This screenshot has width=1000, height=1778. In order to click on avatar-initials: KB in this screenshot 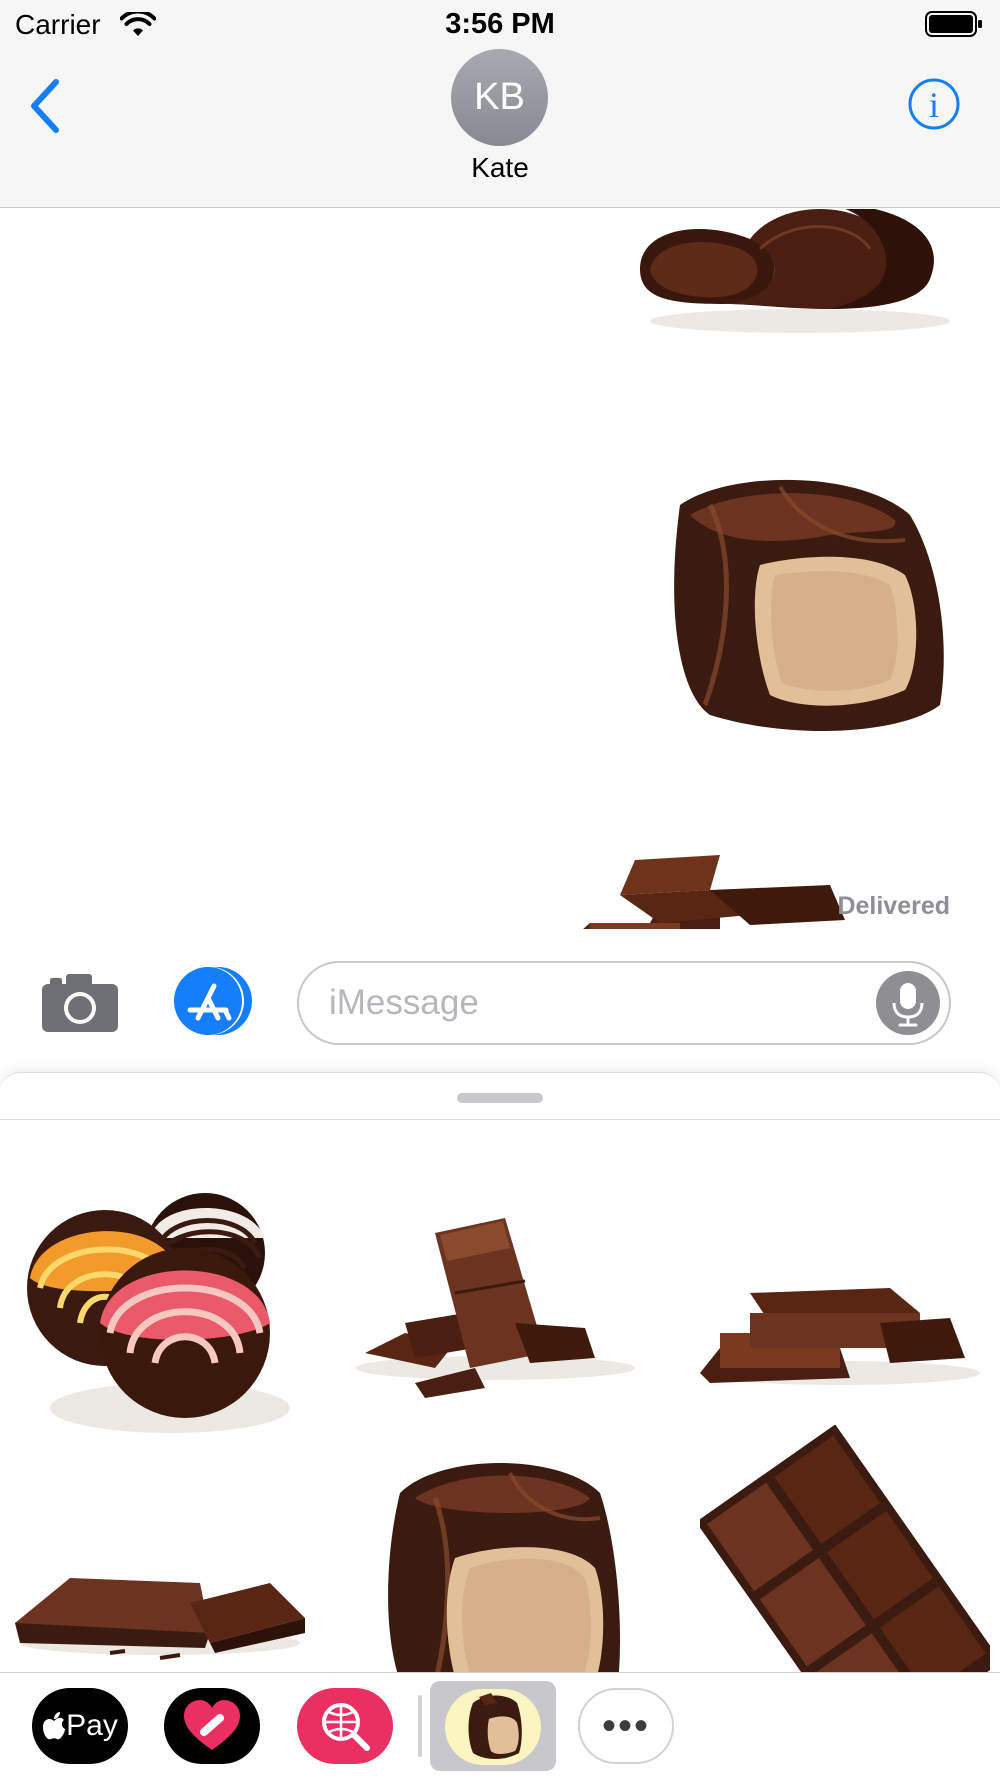, I will do `click(499, 97)`.